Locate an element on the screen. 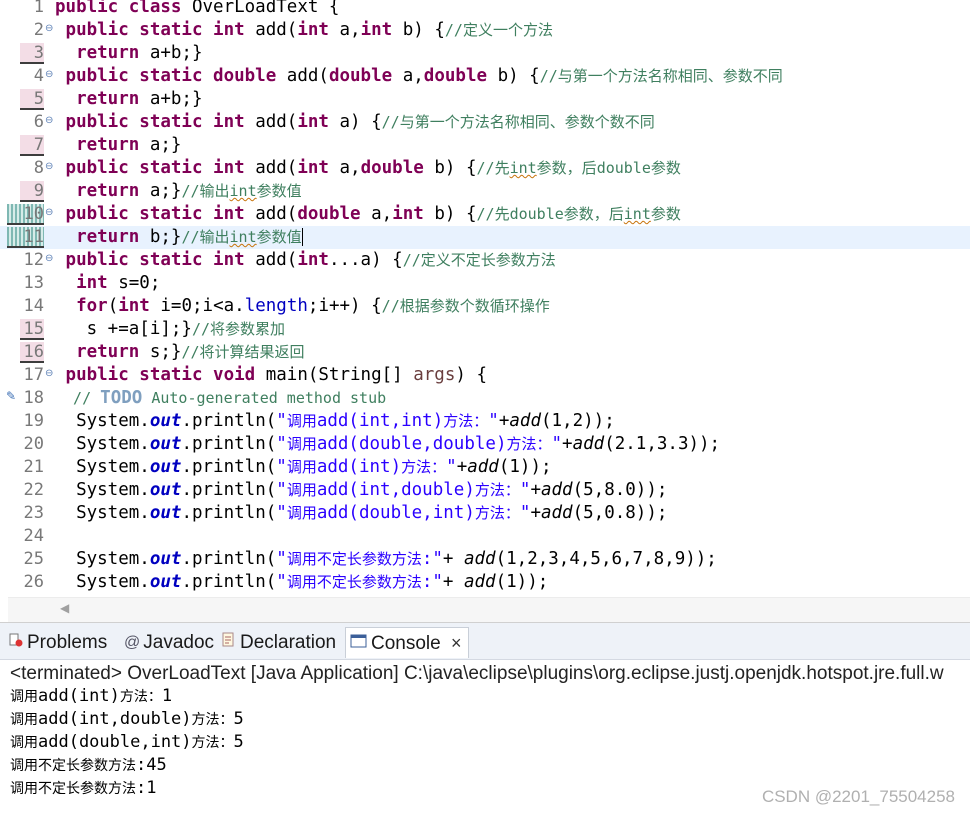 The image size is (970, 816). code-token: a, is located at coordinates (413, 76).